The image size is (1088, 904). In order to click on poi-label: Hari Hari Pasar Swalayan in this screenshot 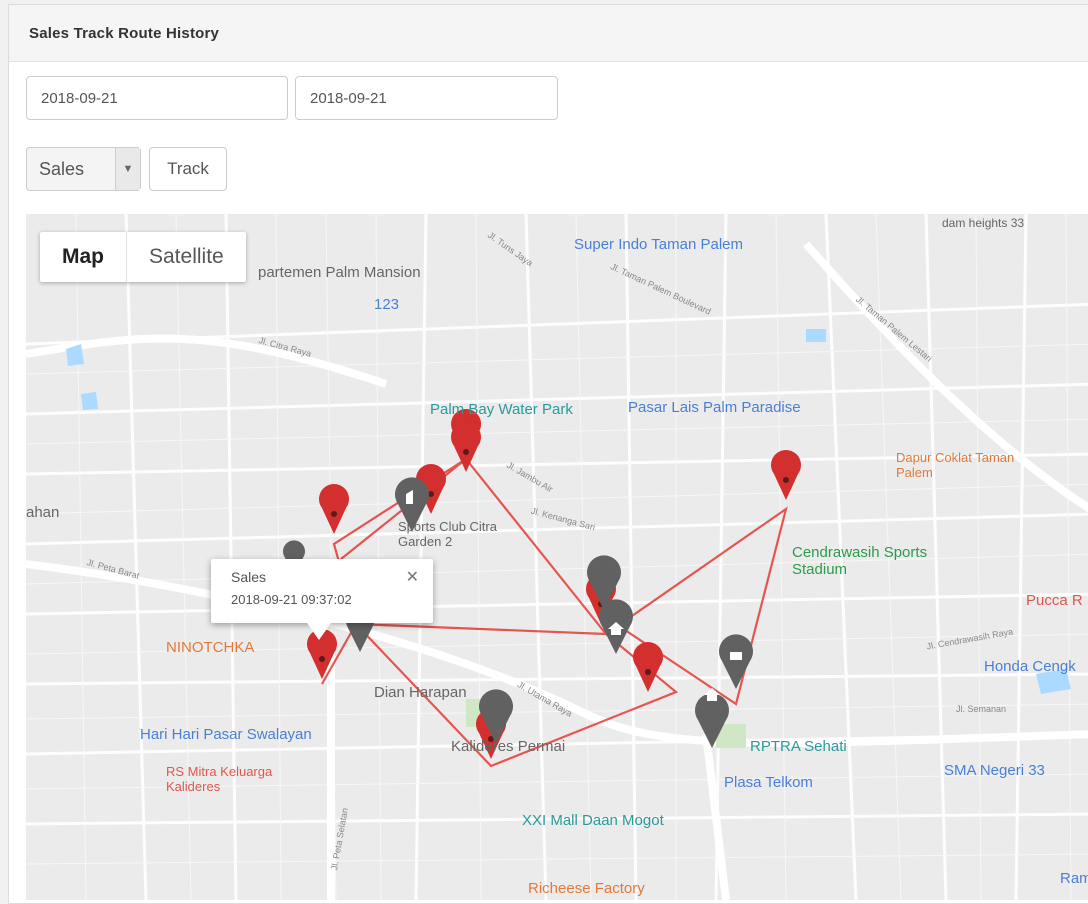, I will do `click(226, 734)`.